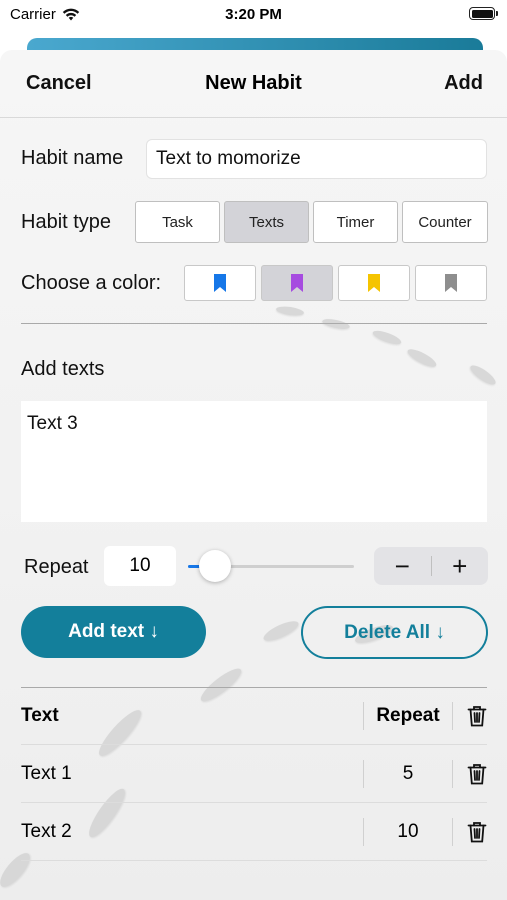  What do you see at coordinates (46, 773) in the screenshot?
I see `row-text: Text 1` at bounding box center [46, 773].